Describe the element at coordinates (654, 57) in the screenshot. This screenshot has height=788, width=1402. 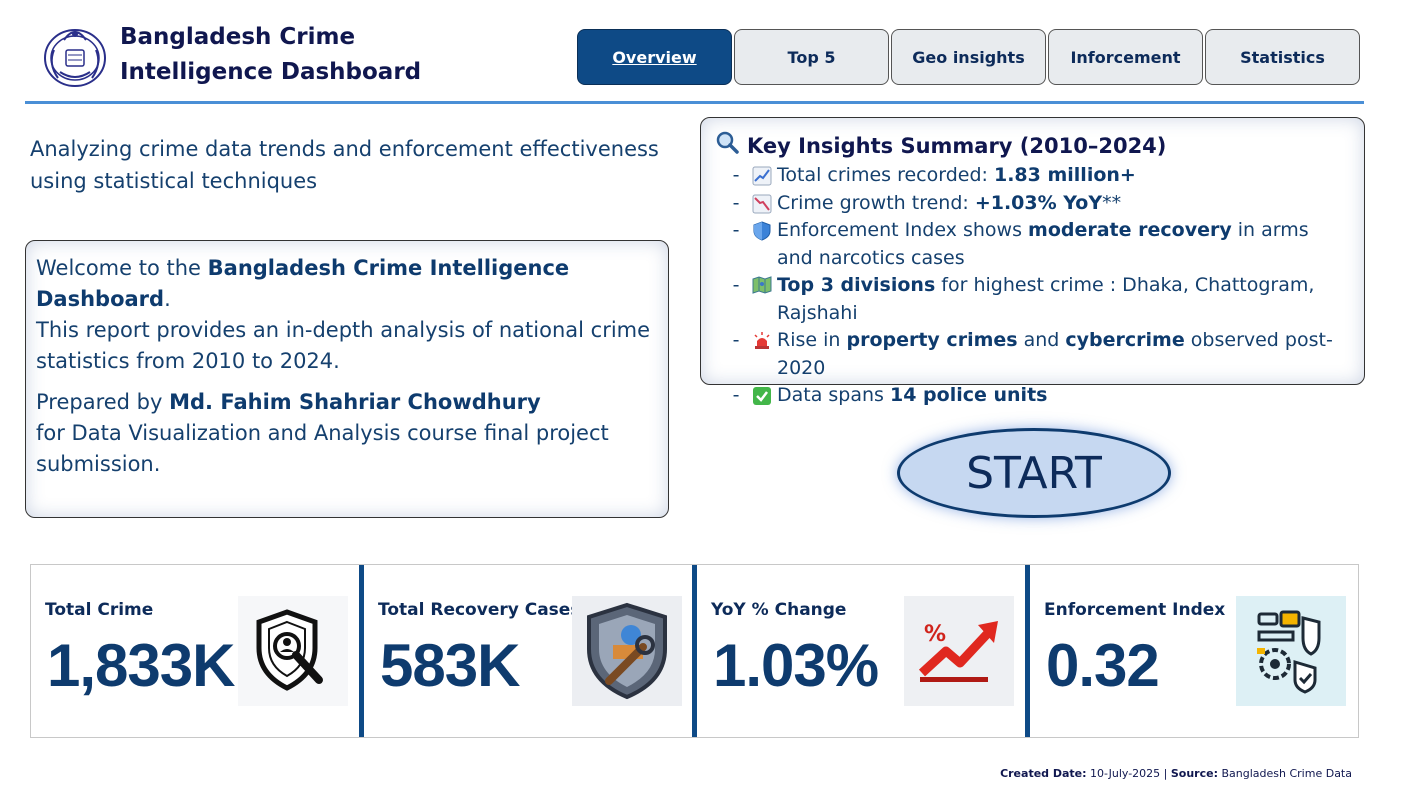
I see `tab-overview: Overview` at that location.